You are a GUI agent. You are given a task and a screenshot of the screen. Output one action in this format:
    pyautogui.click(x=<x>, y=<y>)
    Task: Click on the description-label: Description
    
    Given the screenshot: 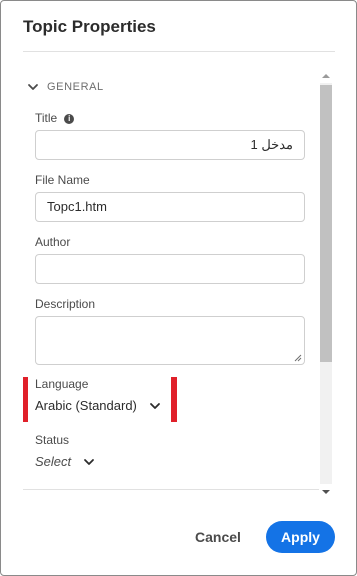 What is the action you would take?
    pyautogui.click(x=65, y=304)
    